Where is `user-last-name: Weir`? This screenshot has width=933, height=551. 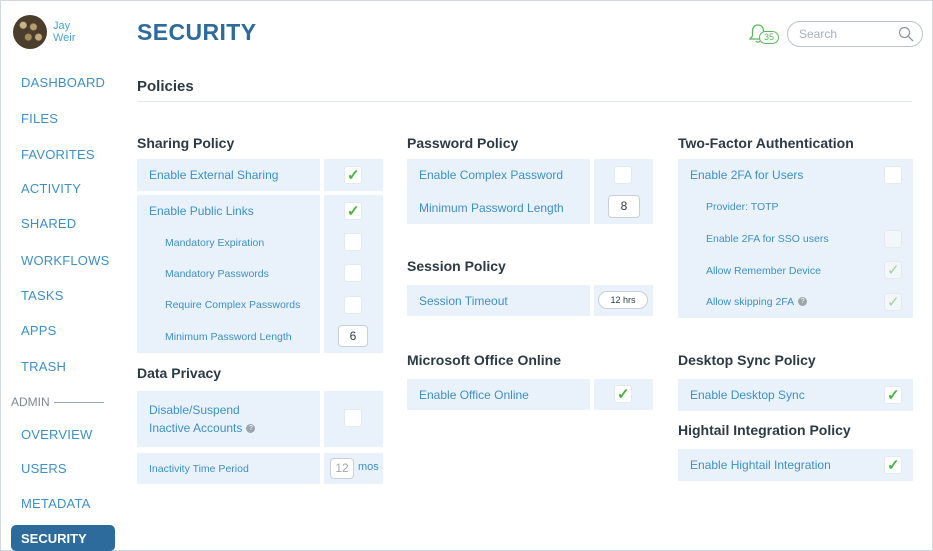
user-last-name: Weir is located at coordinates (64, 38).